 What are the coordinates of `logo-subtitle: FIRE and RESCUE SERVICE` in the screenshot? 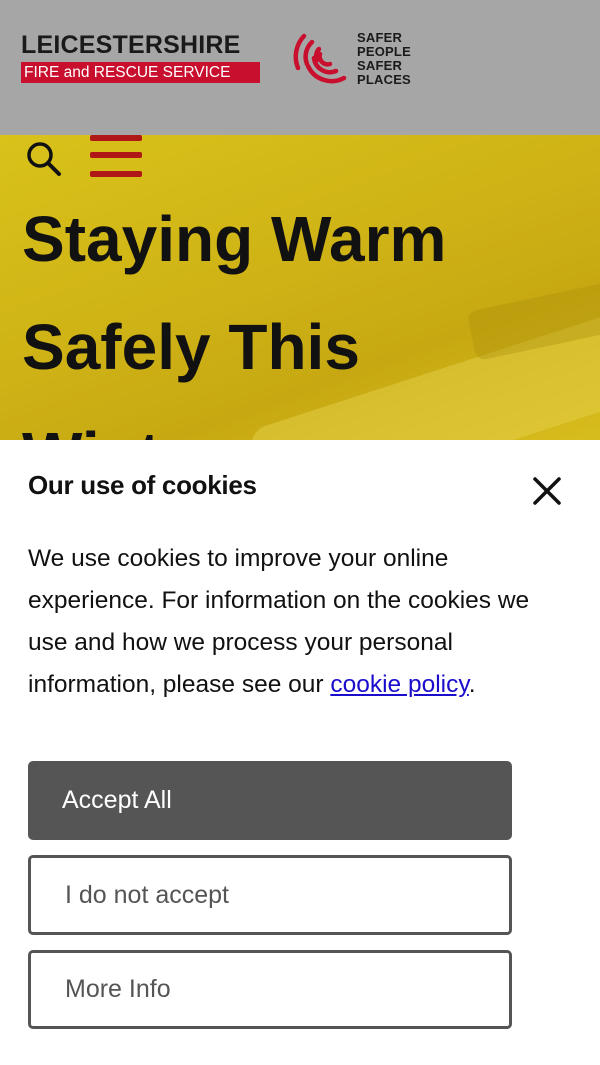 It's located at (140, 72).